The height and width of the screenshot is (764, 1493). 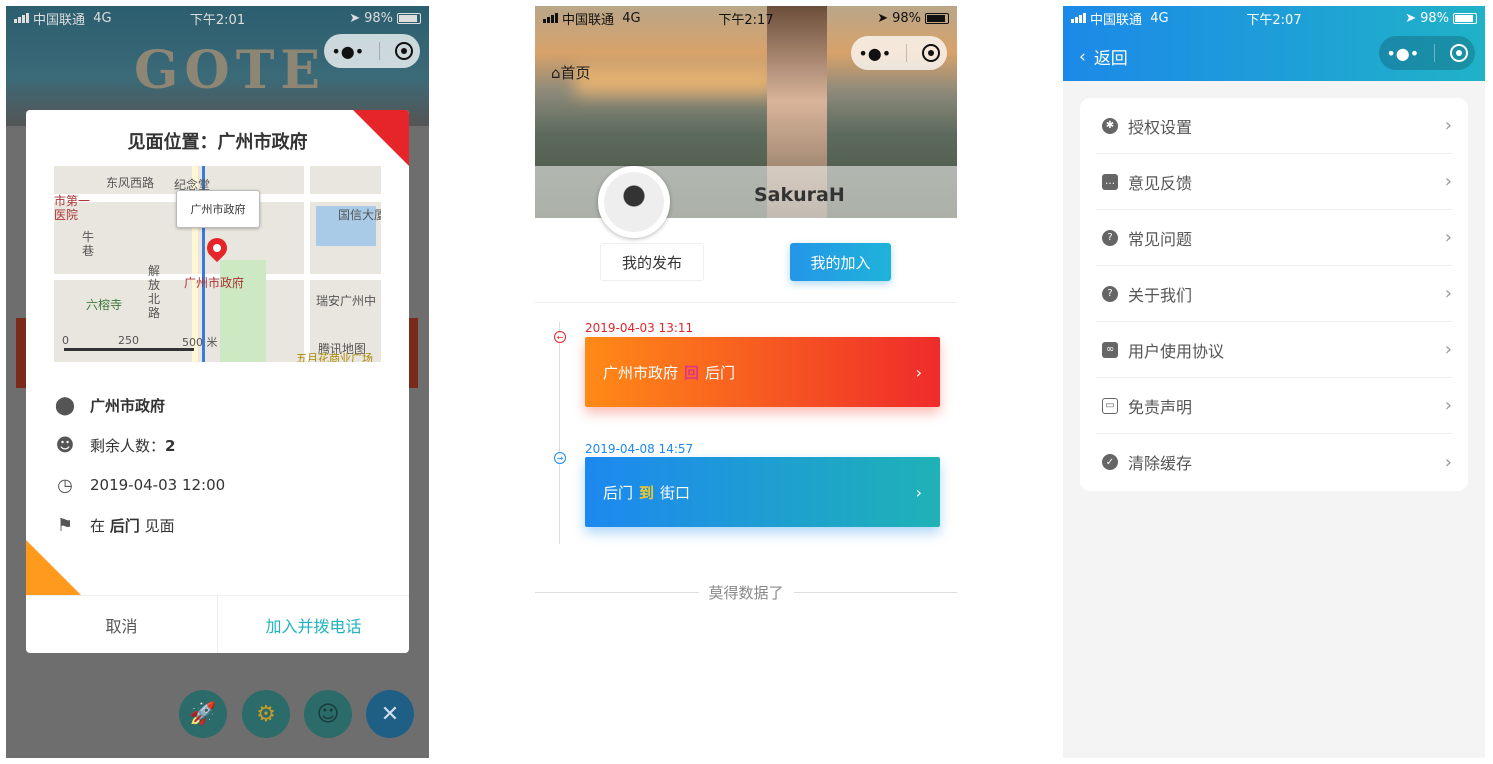 What do you see at coordinates (559, 433) in the screenshot?
I see `timeline-line` at bounding box center [559, 433].